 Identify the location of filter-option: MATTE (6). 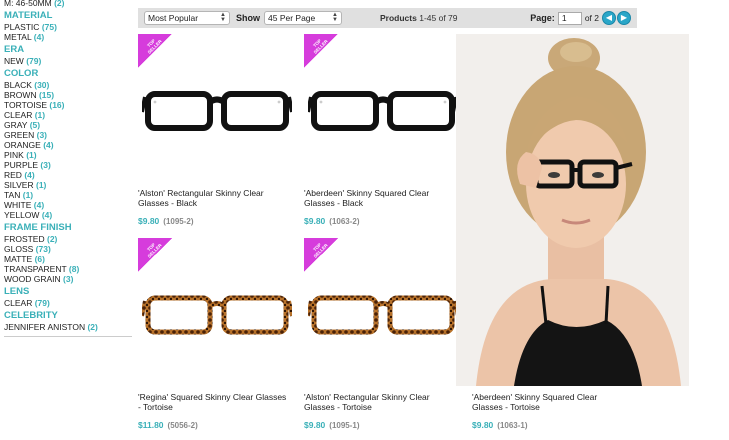
(69, 259).